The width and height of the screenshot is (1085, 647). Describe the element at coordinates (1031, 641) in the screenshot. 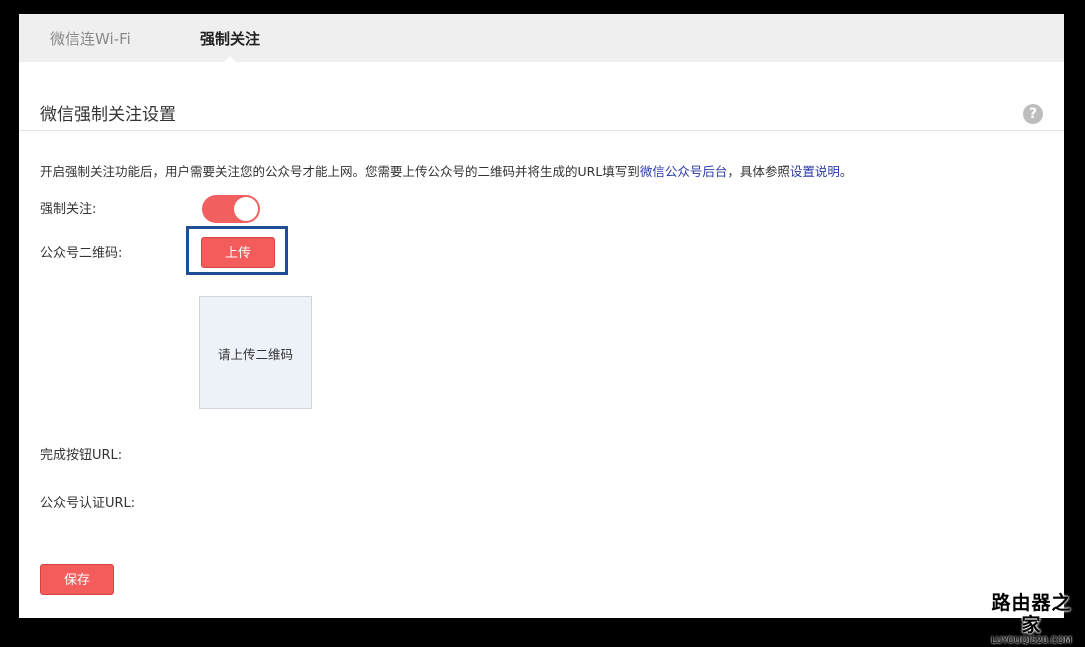

I see `watermark-subtitle: LUYOUQI520.COM` at that location.